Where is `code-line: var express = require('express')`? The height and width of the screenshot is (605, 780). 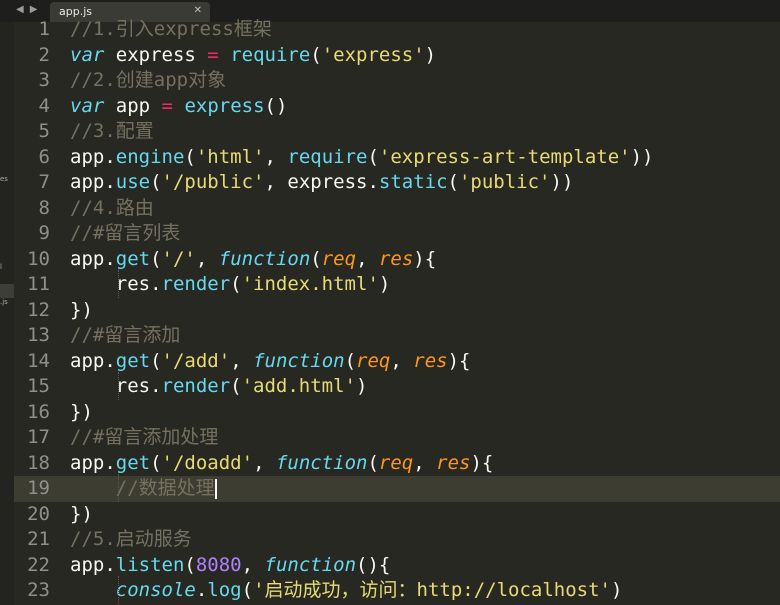
code-line: var express = require('express') is located at coordinates (253, 56).